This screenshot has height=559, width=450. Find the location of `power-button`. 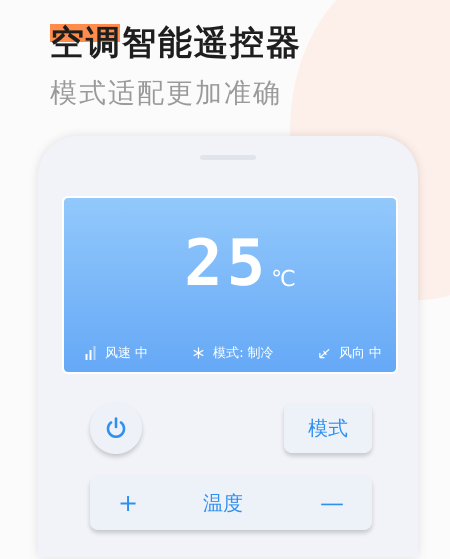

power-button is located at coordinates (116, 428).